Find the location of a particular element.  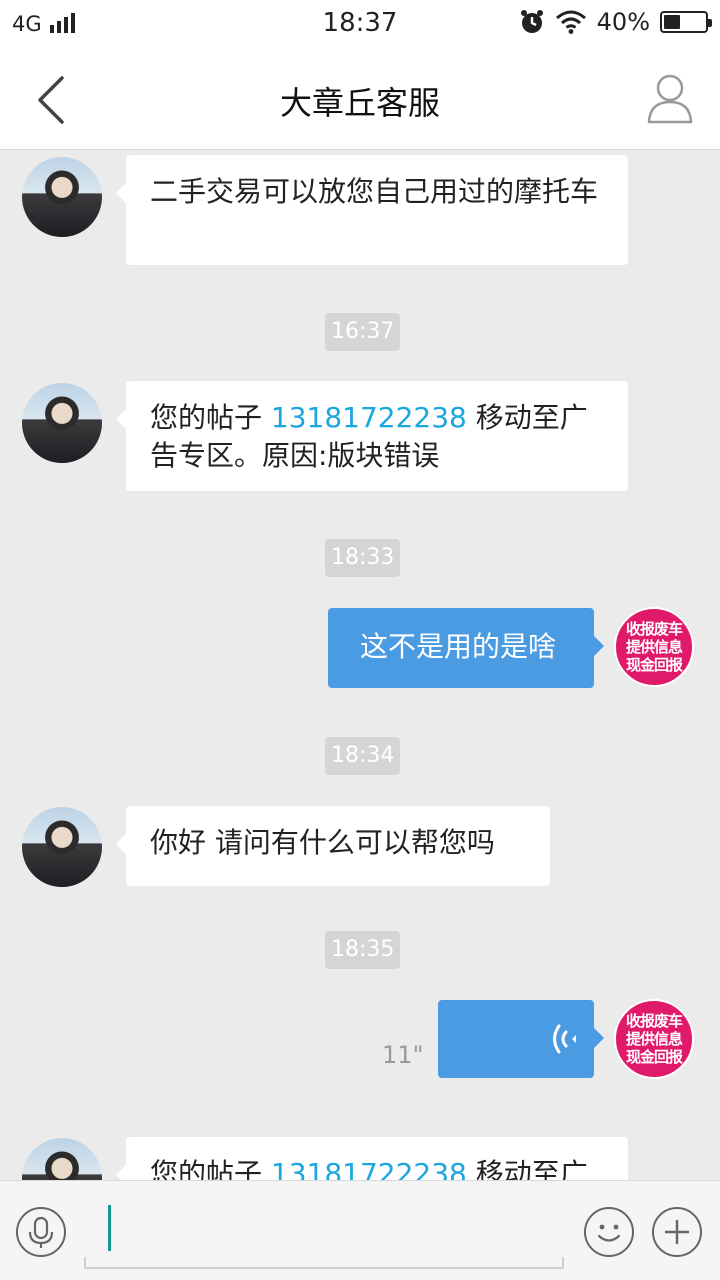

voice-duration: 11" is located at coordinates (403, 1055).